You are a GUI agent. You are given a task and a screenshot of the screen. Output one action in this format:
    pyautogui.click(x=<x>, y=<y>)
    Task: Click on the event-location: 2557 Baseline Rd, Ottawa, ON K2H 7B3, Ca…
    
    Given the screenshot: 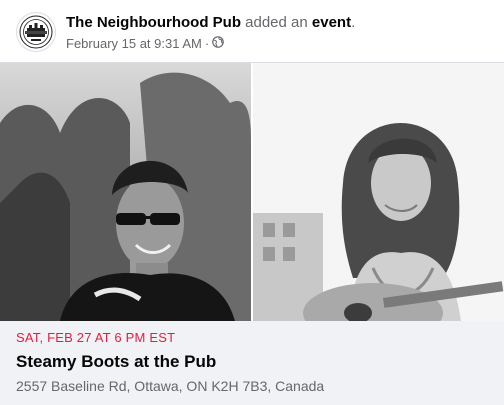 What is the action you would take?
    pyautogui.click(x=170, y=386)
    